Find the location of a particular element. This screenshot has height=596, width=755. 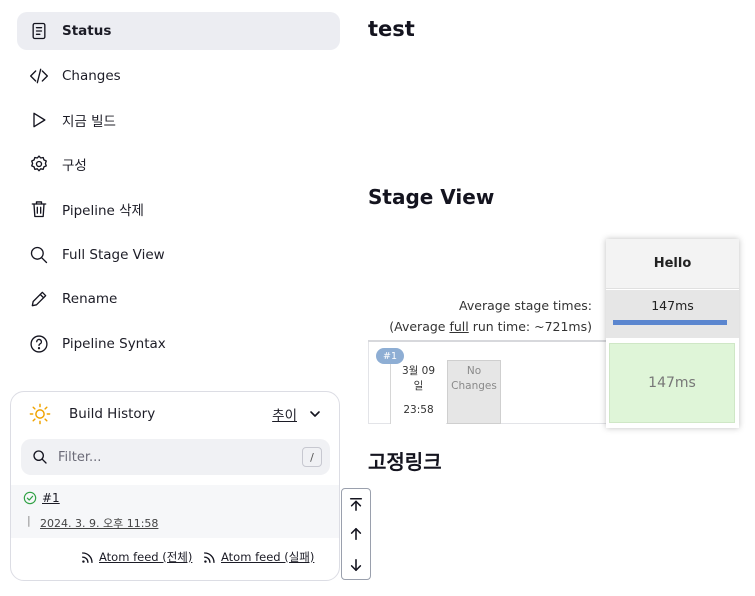

stage-result-cell: 147ms is located at coordinates (672, 383).